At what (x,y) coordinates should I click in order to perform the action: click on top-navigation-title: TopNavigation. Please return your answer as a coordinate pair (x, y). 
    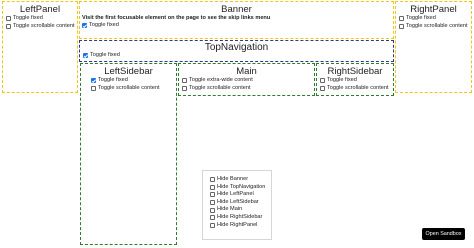
    Looking at the image, I should click on (236, 47).